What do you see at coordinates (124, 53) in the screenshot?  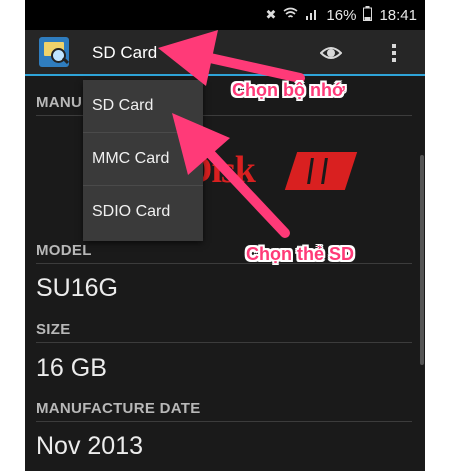 I see `card-type-spinner: SD Card` at bounding box center [124, 53].